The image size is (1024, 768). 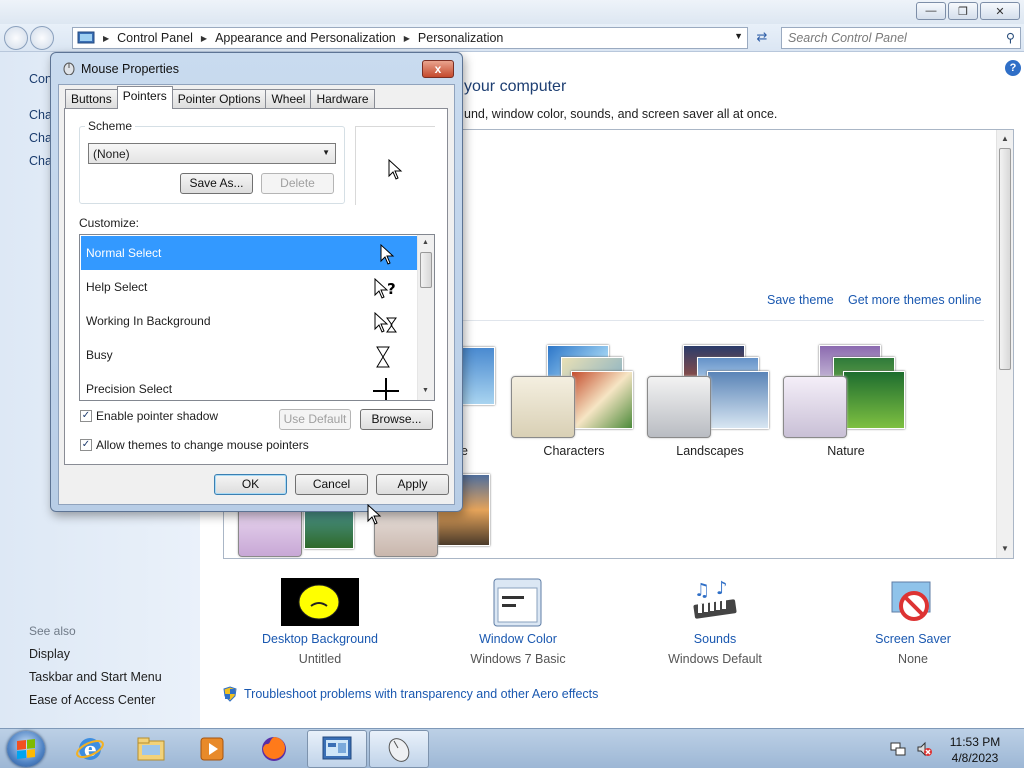 I want to click on volume-muted-icon, so click(x=924, y=749).